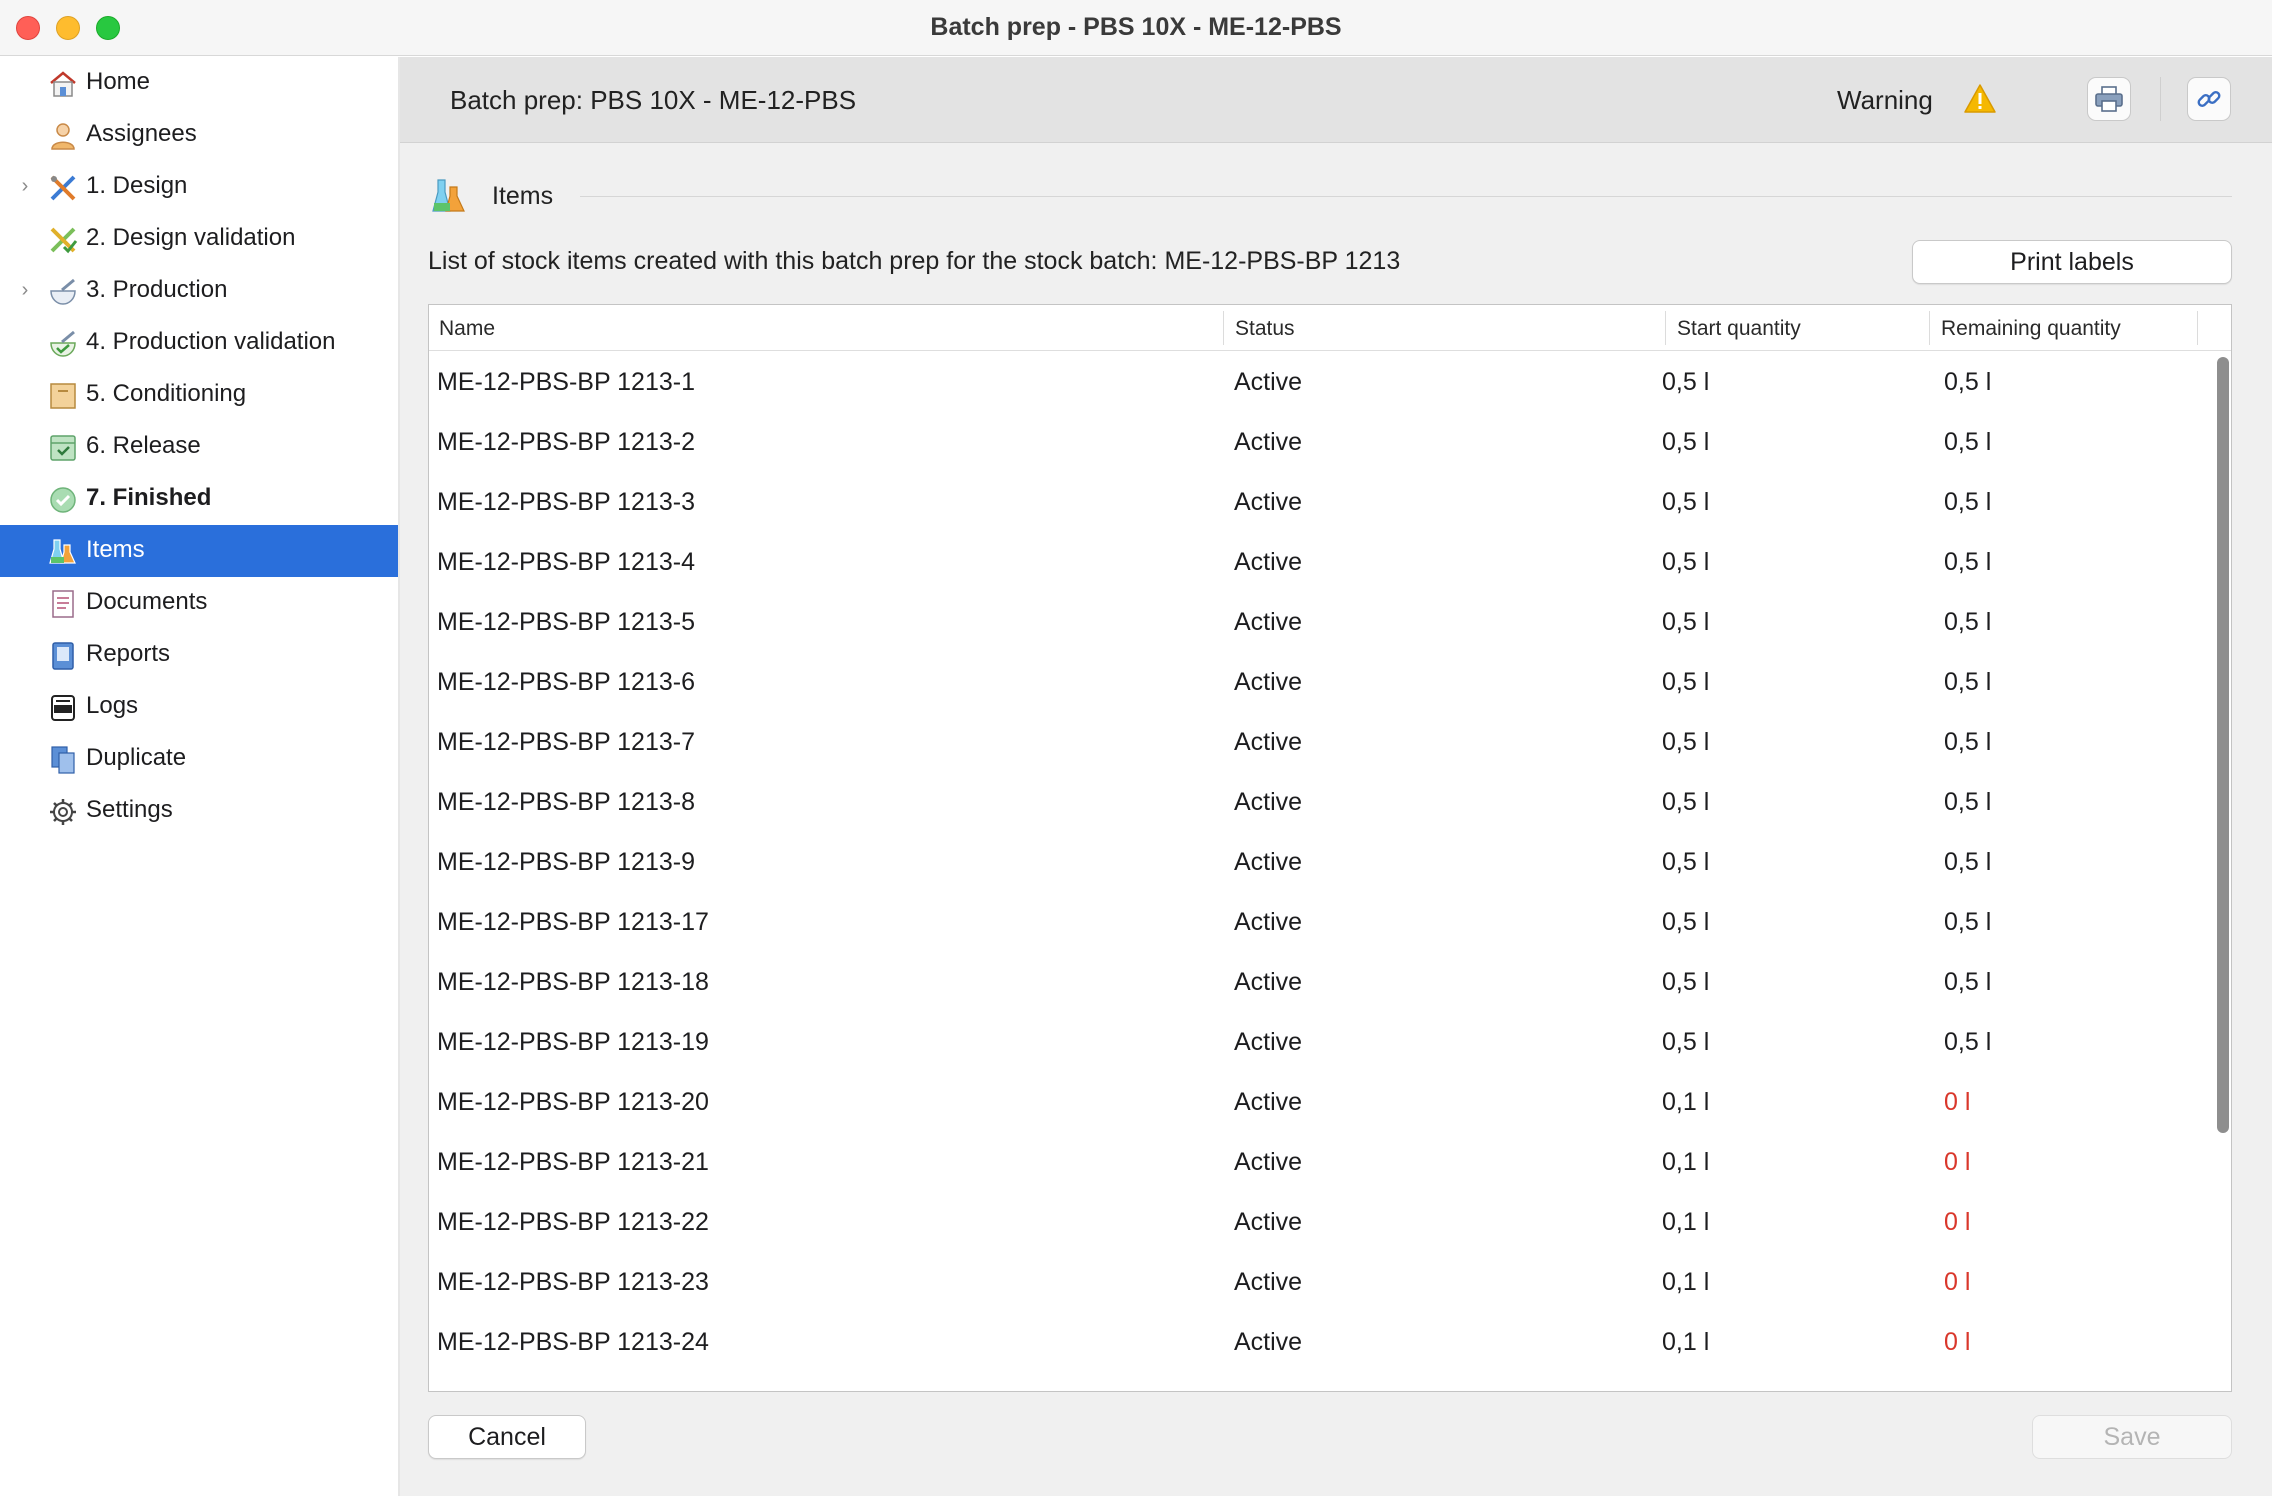 The image size is (2272, 1496). Describe the element at coordinates (199, 499) in the screenshot. I see `sidebar-item-finished: 7. Finished` at that location.